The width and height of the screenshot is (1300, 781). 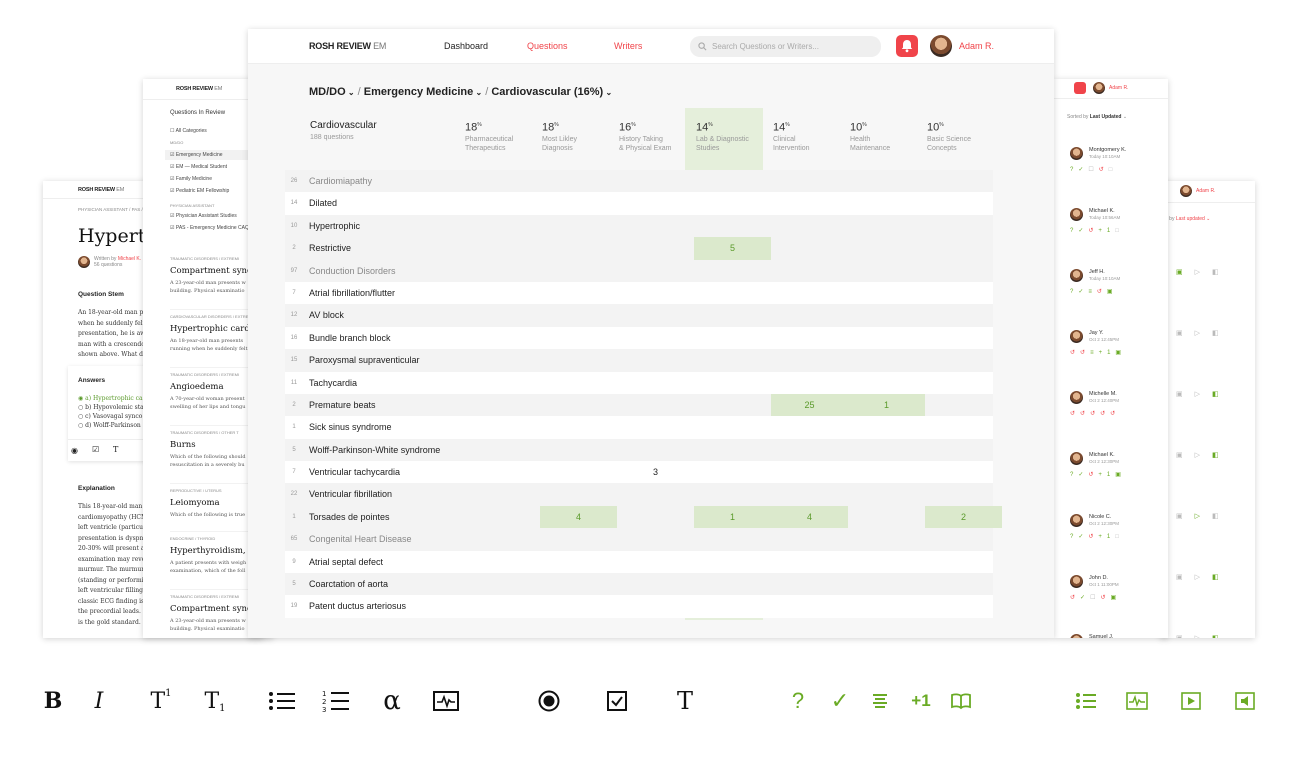 What do you see at coordinates (639, 405) in the screenshot?
I see `table-row: 2 Premature beats 25 1` at bounding box center [639, 405].